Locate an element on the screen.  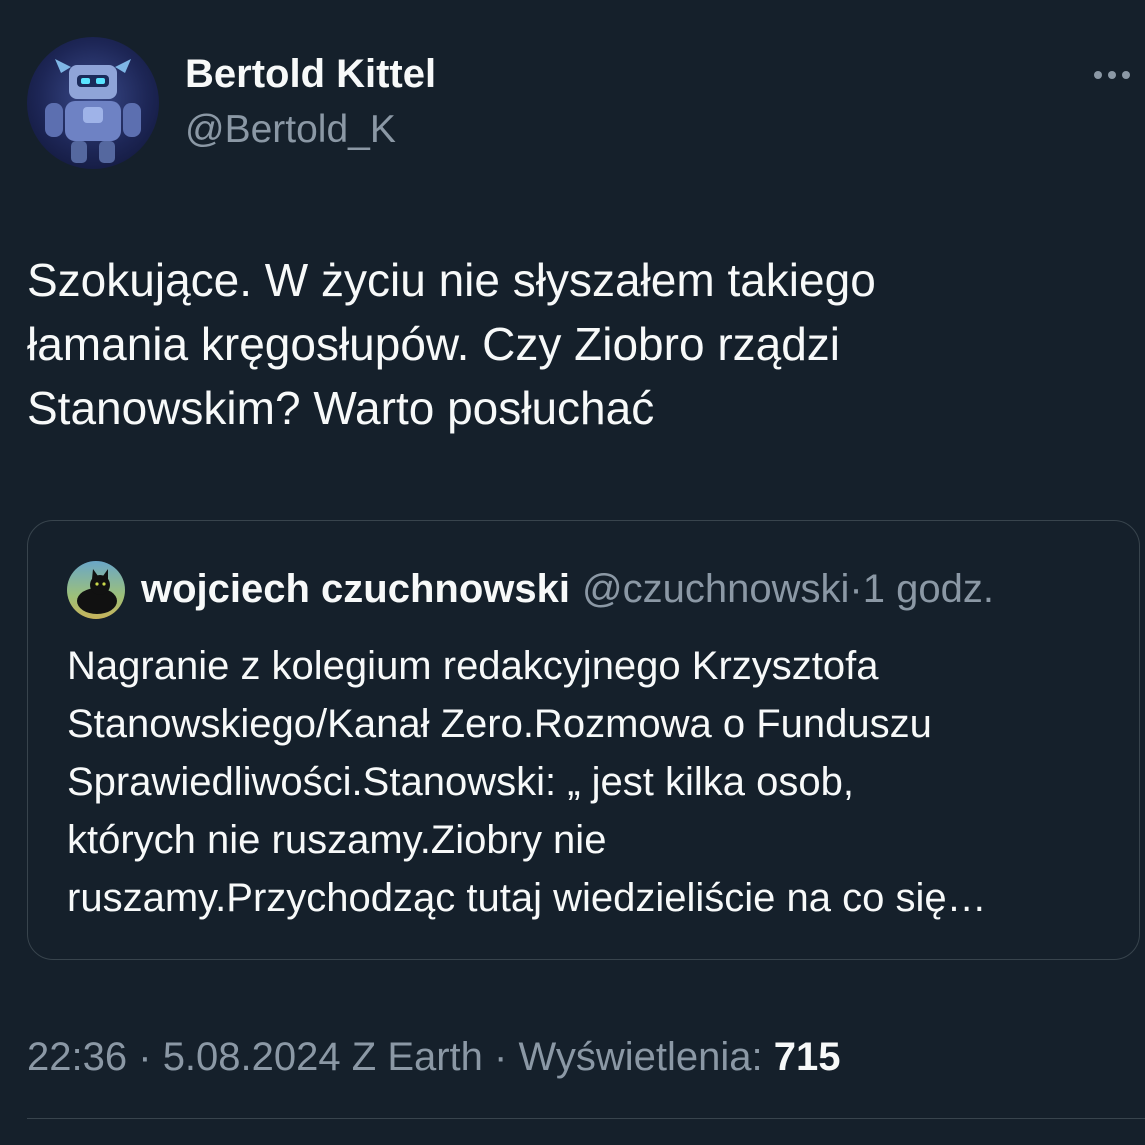
black-cat-avatar-icon is located at coordinates (97, 591).